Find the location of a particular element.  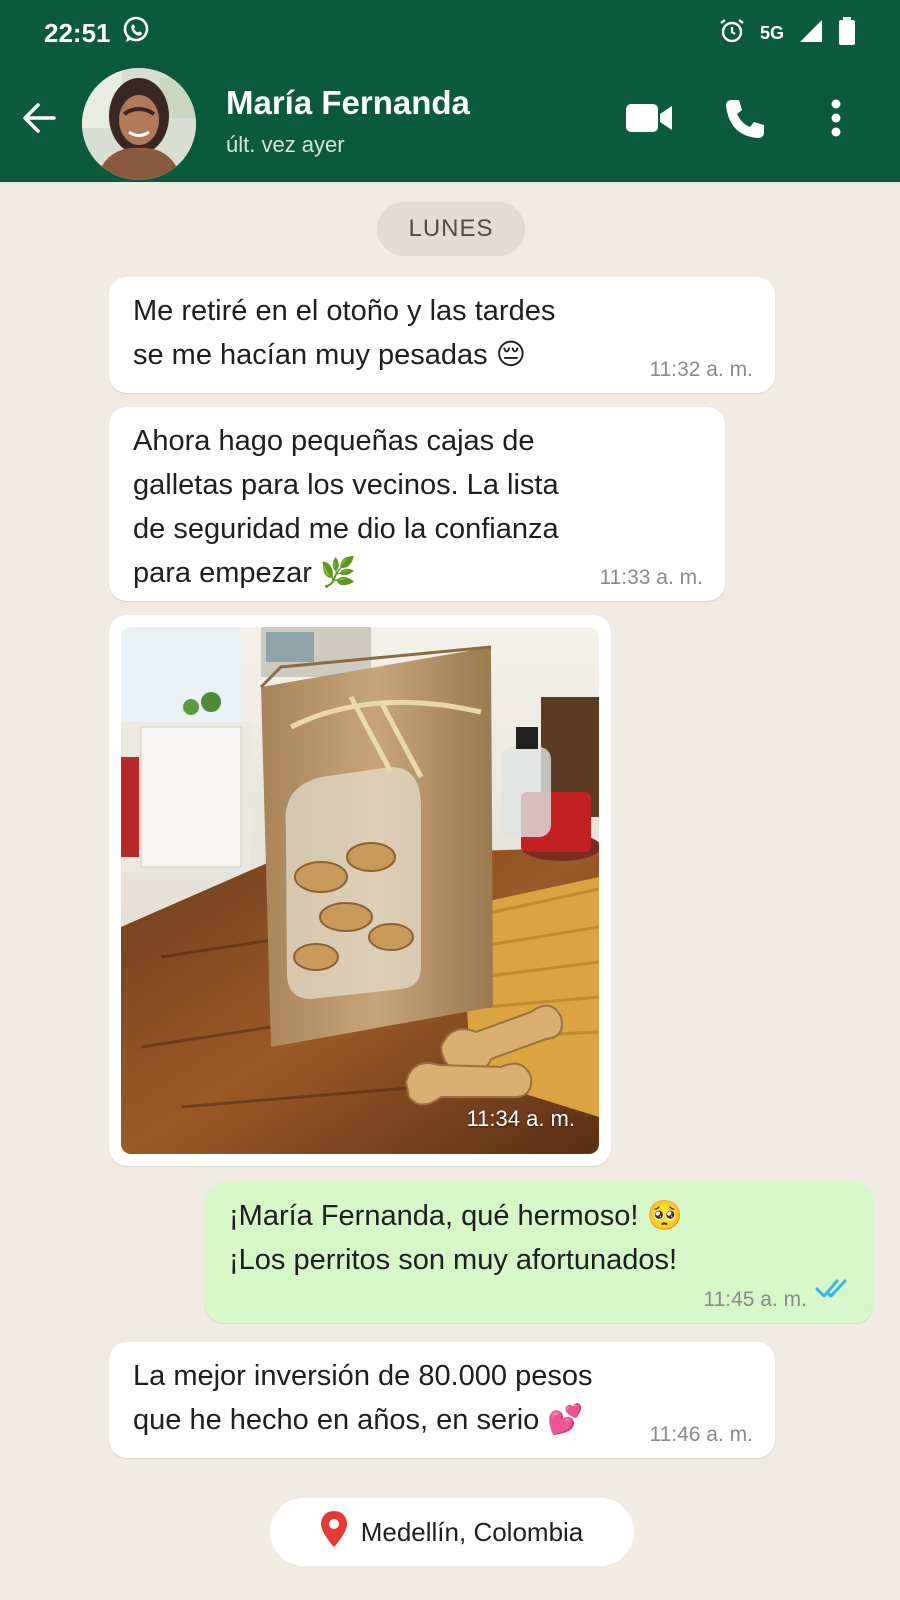

message-time: 11:46 a. m. is located at coordinates (701, 1434).